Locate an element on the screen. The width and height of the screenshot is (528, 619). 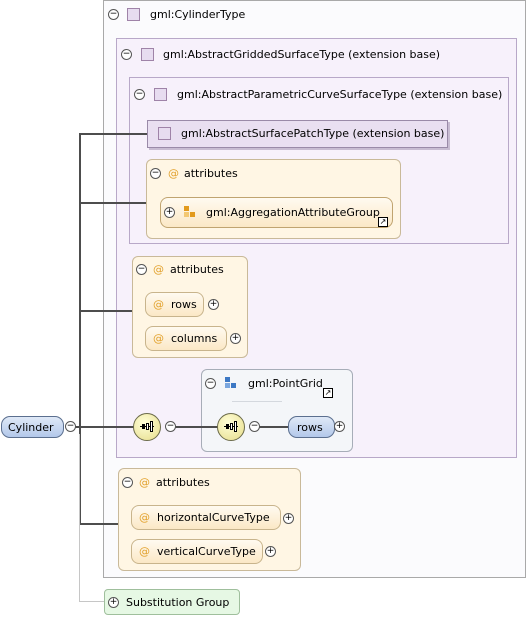
cylinder-type-toggle: − is located at coordinates (113, 14).